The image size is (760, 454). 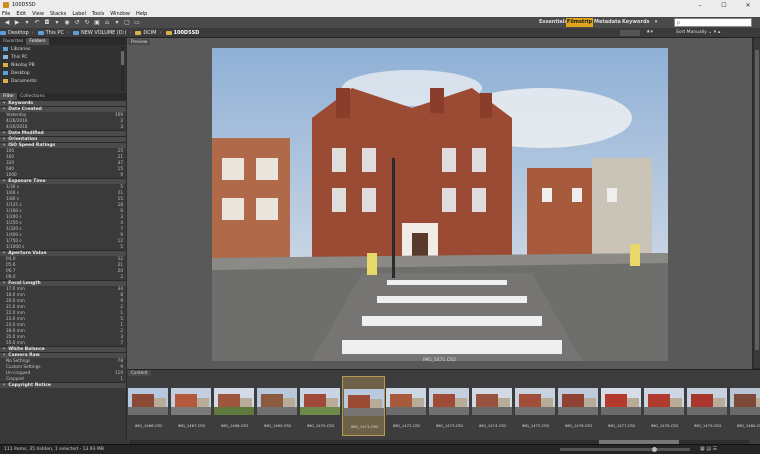 What do you see at coordinates (127, 22) in the screenshot?
I see `new-folder-icon: ▢` at bounding box center [127, 22].